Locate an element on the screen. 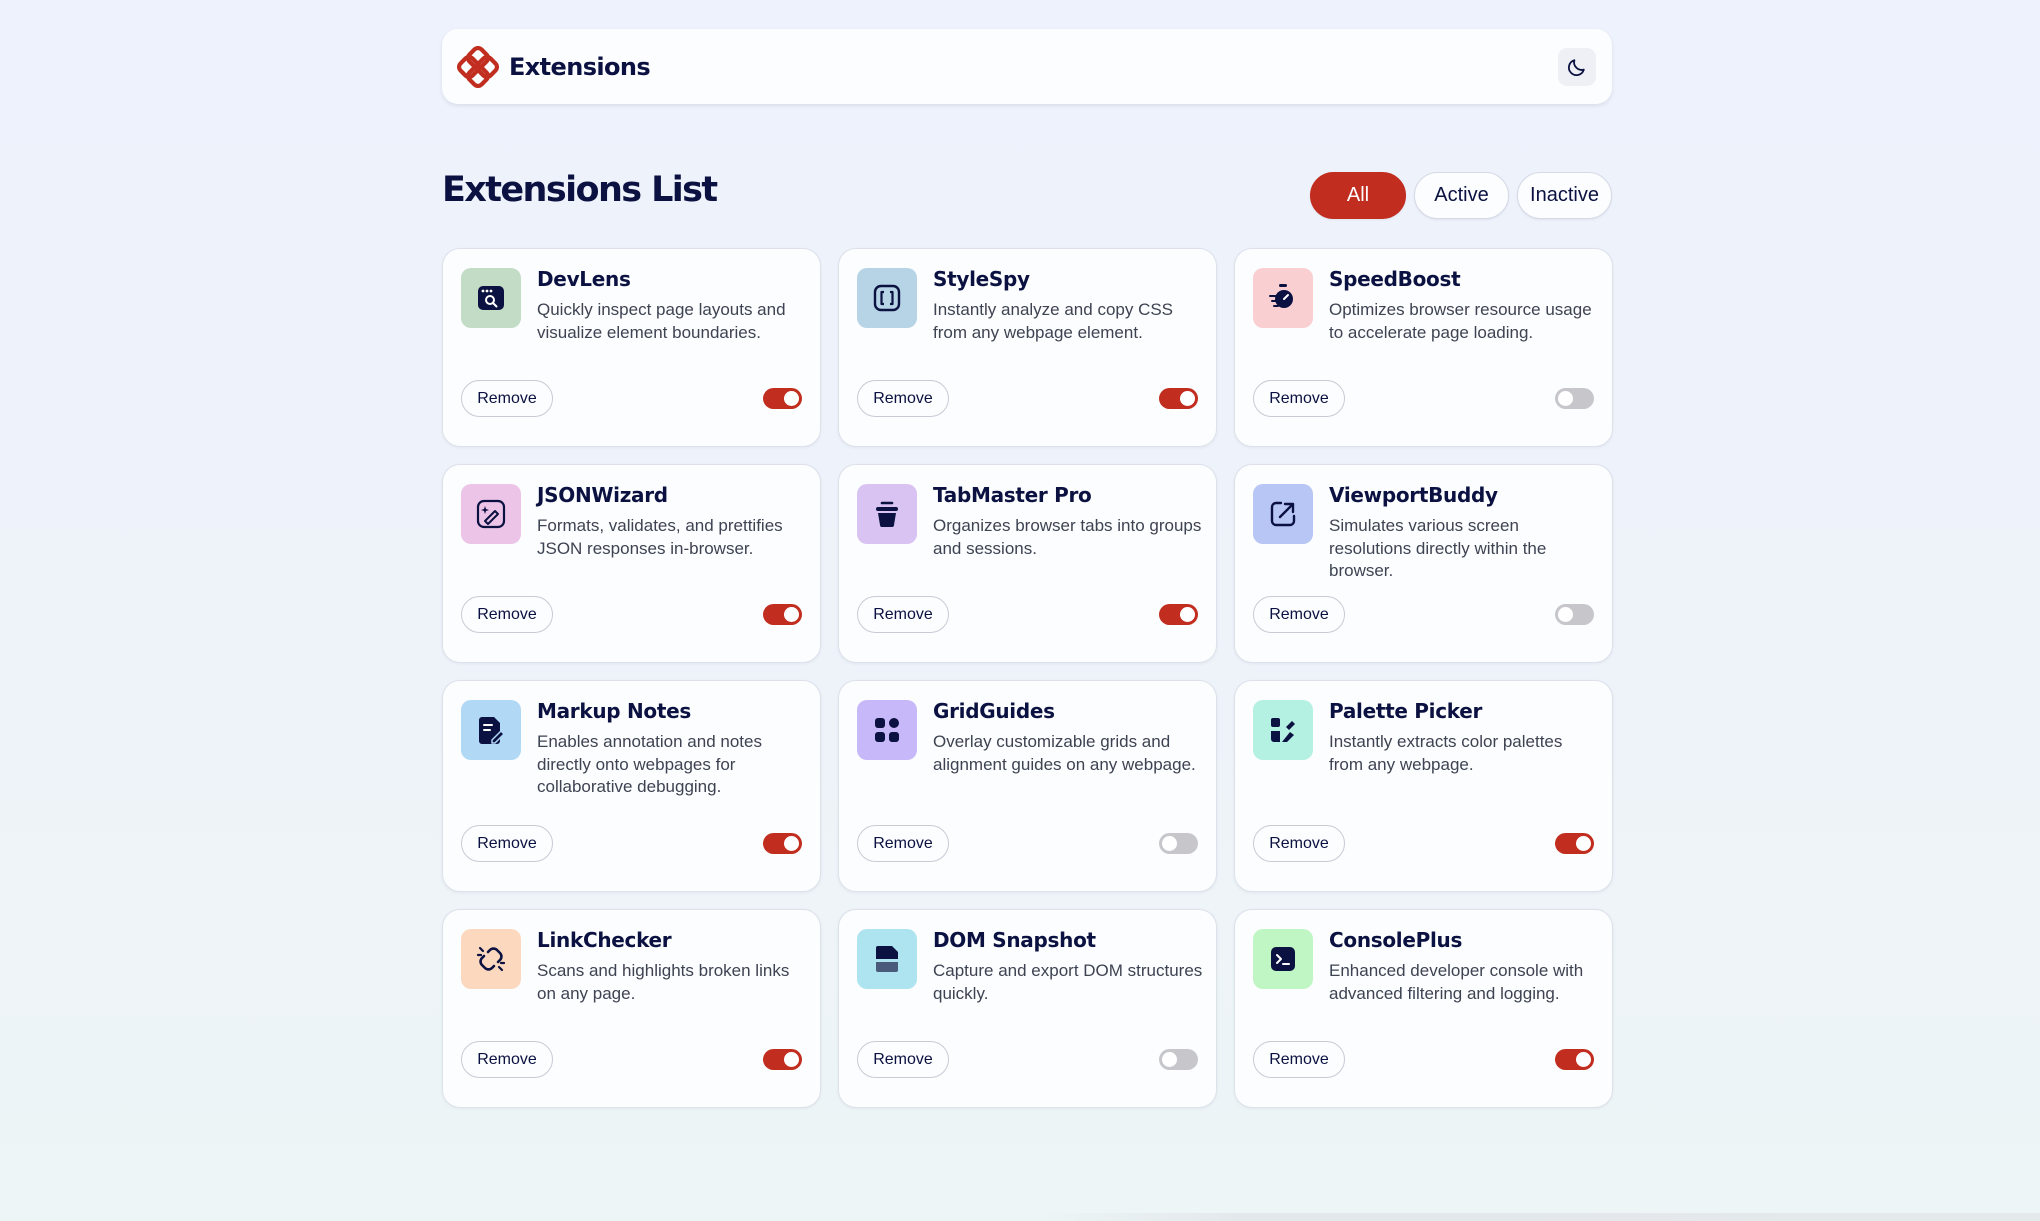  title-row: Extensions List All Active Inactive is located at coordinates (1027, 192).